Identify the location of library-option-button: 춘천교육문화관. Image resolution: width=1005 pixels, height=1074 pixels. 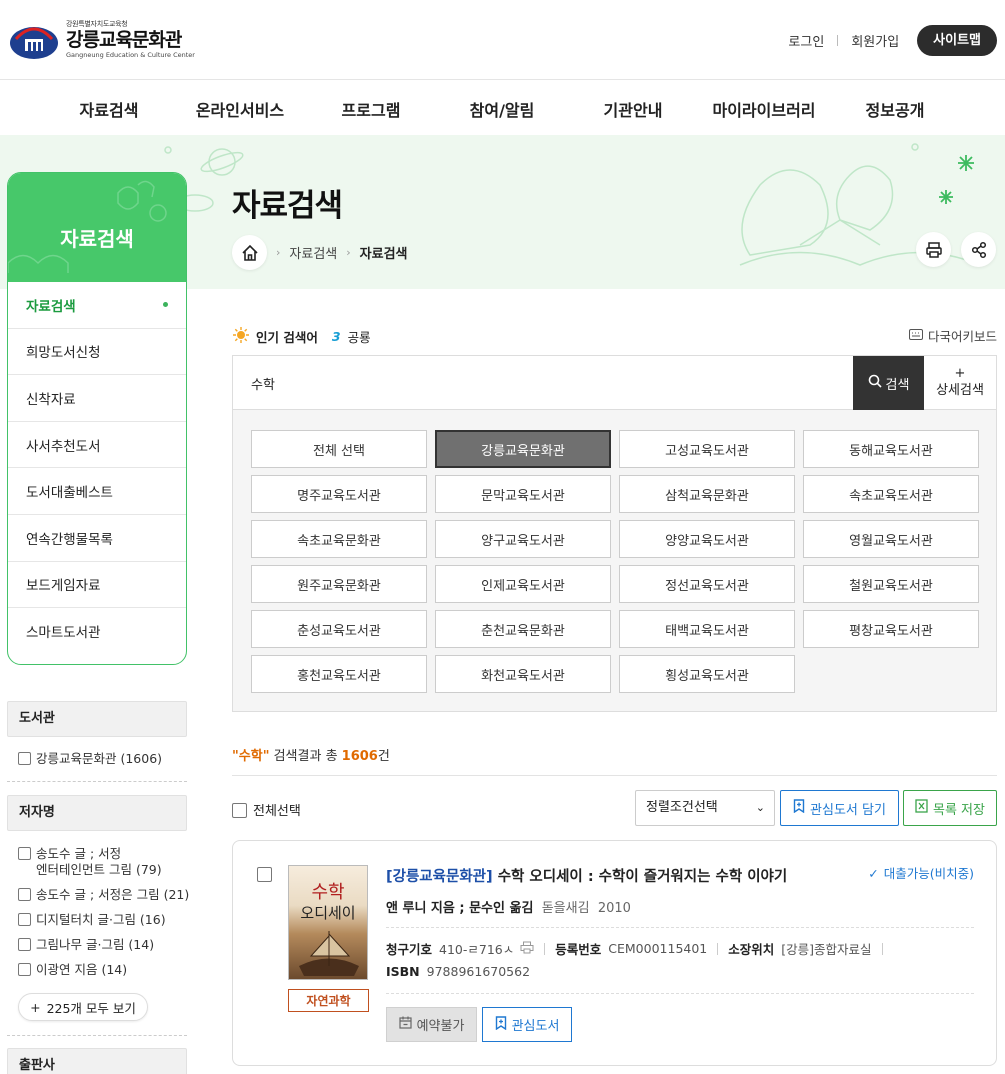
(523, 629).